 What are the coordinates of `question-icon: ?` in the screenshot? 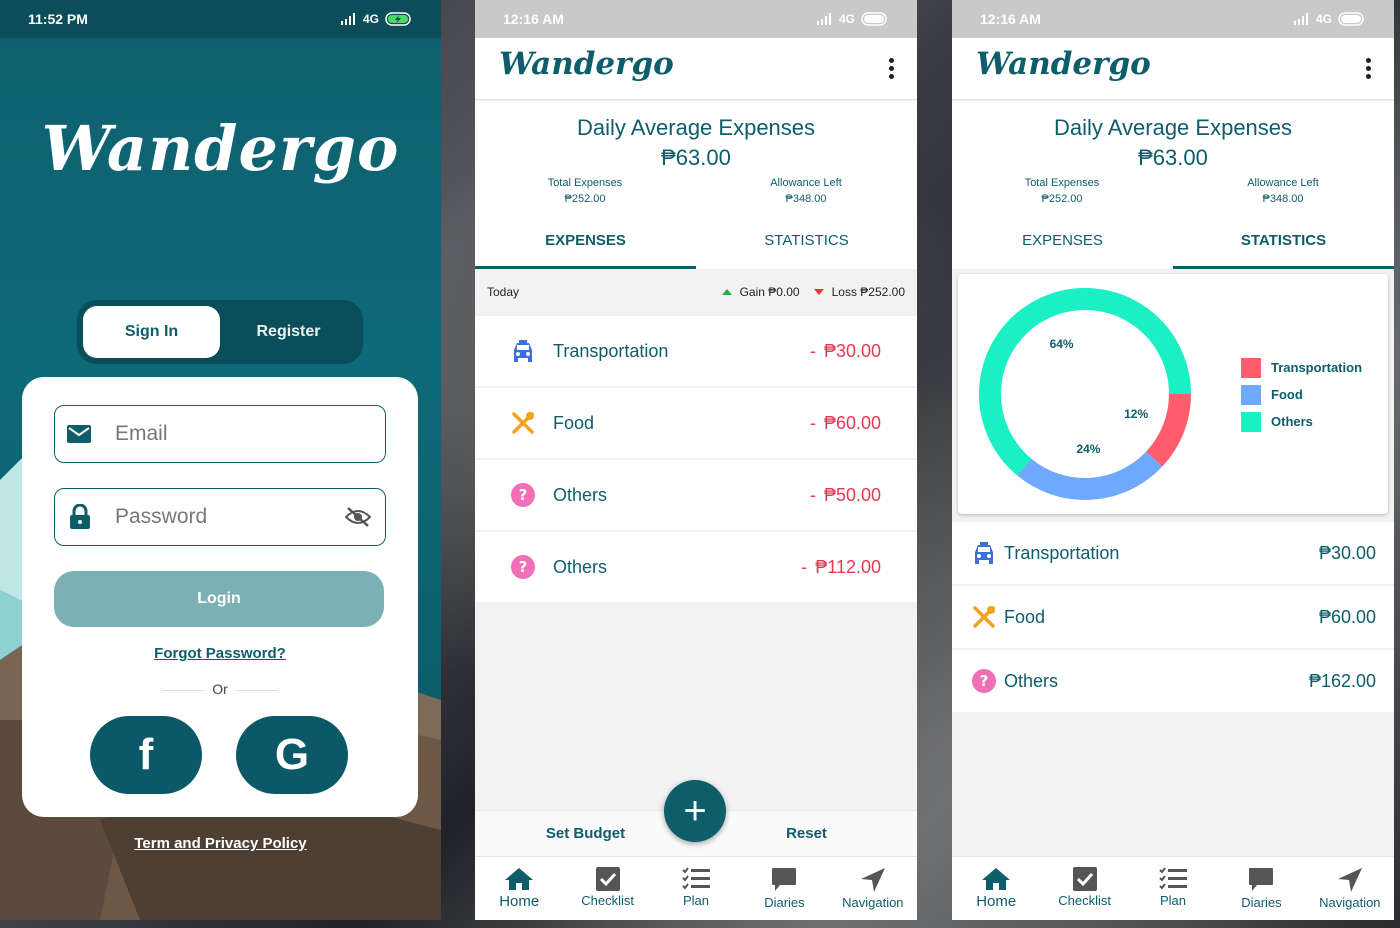 It's located at (523, 495).